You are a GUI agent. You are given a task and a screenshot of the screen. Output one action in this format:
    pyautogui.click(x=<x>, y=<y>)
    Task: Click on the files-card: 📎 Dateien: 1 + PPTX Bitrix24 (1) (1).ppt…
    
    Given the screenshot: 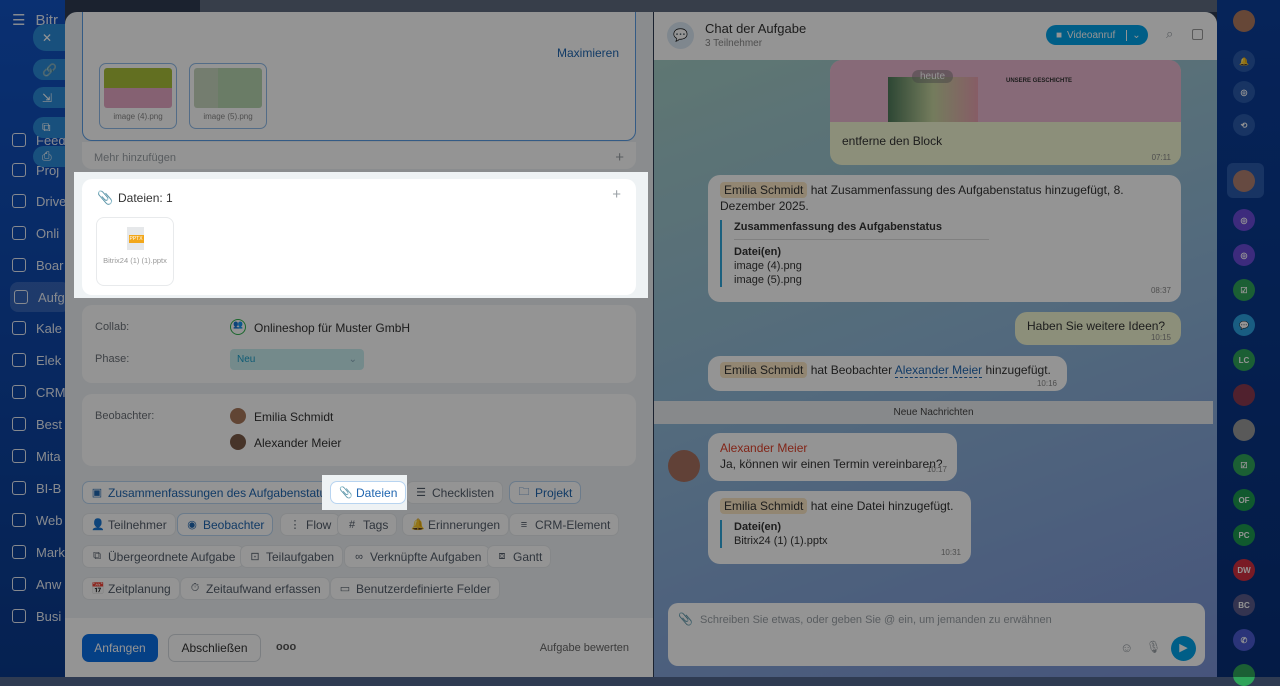 What is the action you would take?
    pyautogui.click(x=359, y=237)
    